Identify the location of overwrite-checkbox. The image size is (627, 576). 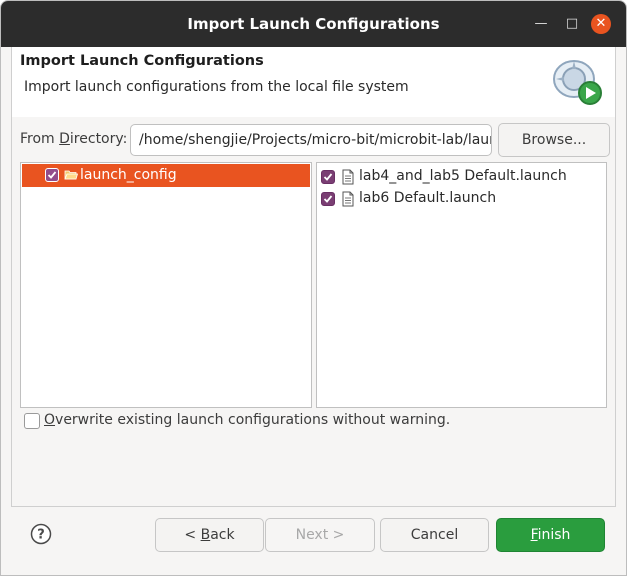
(32, 421).